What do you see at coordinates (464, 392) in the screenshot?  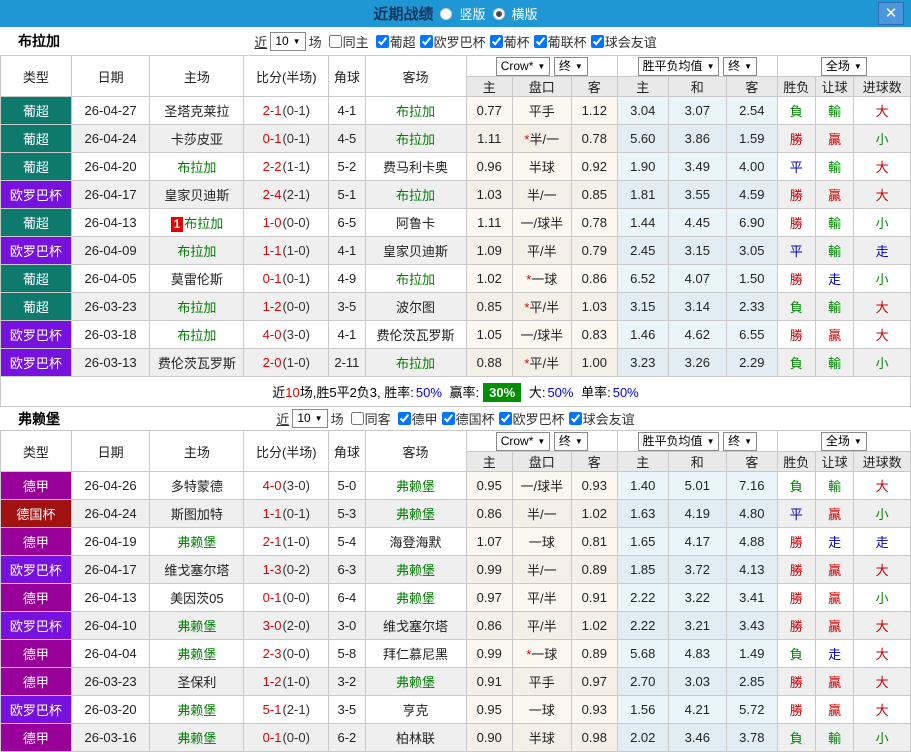 I see `summary-text: 赢率:` at bounding box center [464, 392].